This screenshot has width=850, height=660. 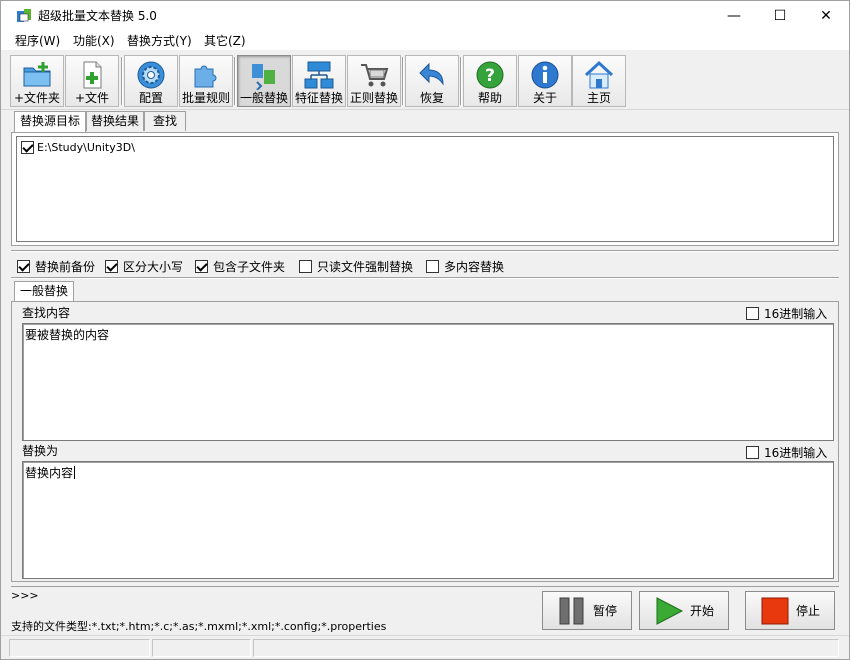 What do you see at coordinates (375, 75) in the screenshot?
I see `cart-icon` at bounding box center [375, 75].